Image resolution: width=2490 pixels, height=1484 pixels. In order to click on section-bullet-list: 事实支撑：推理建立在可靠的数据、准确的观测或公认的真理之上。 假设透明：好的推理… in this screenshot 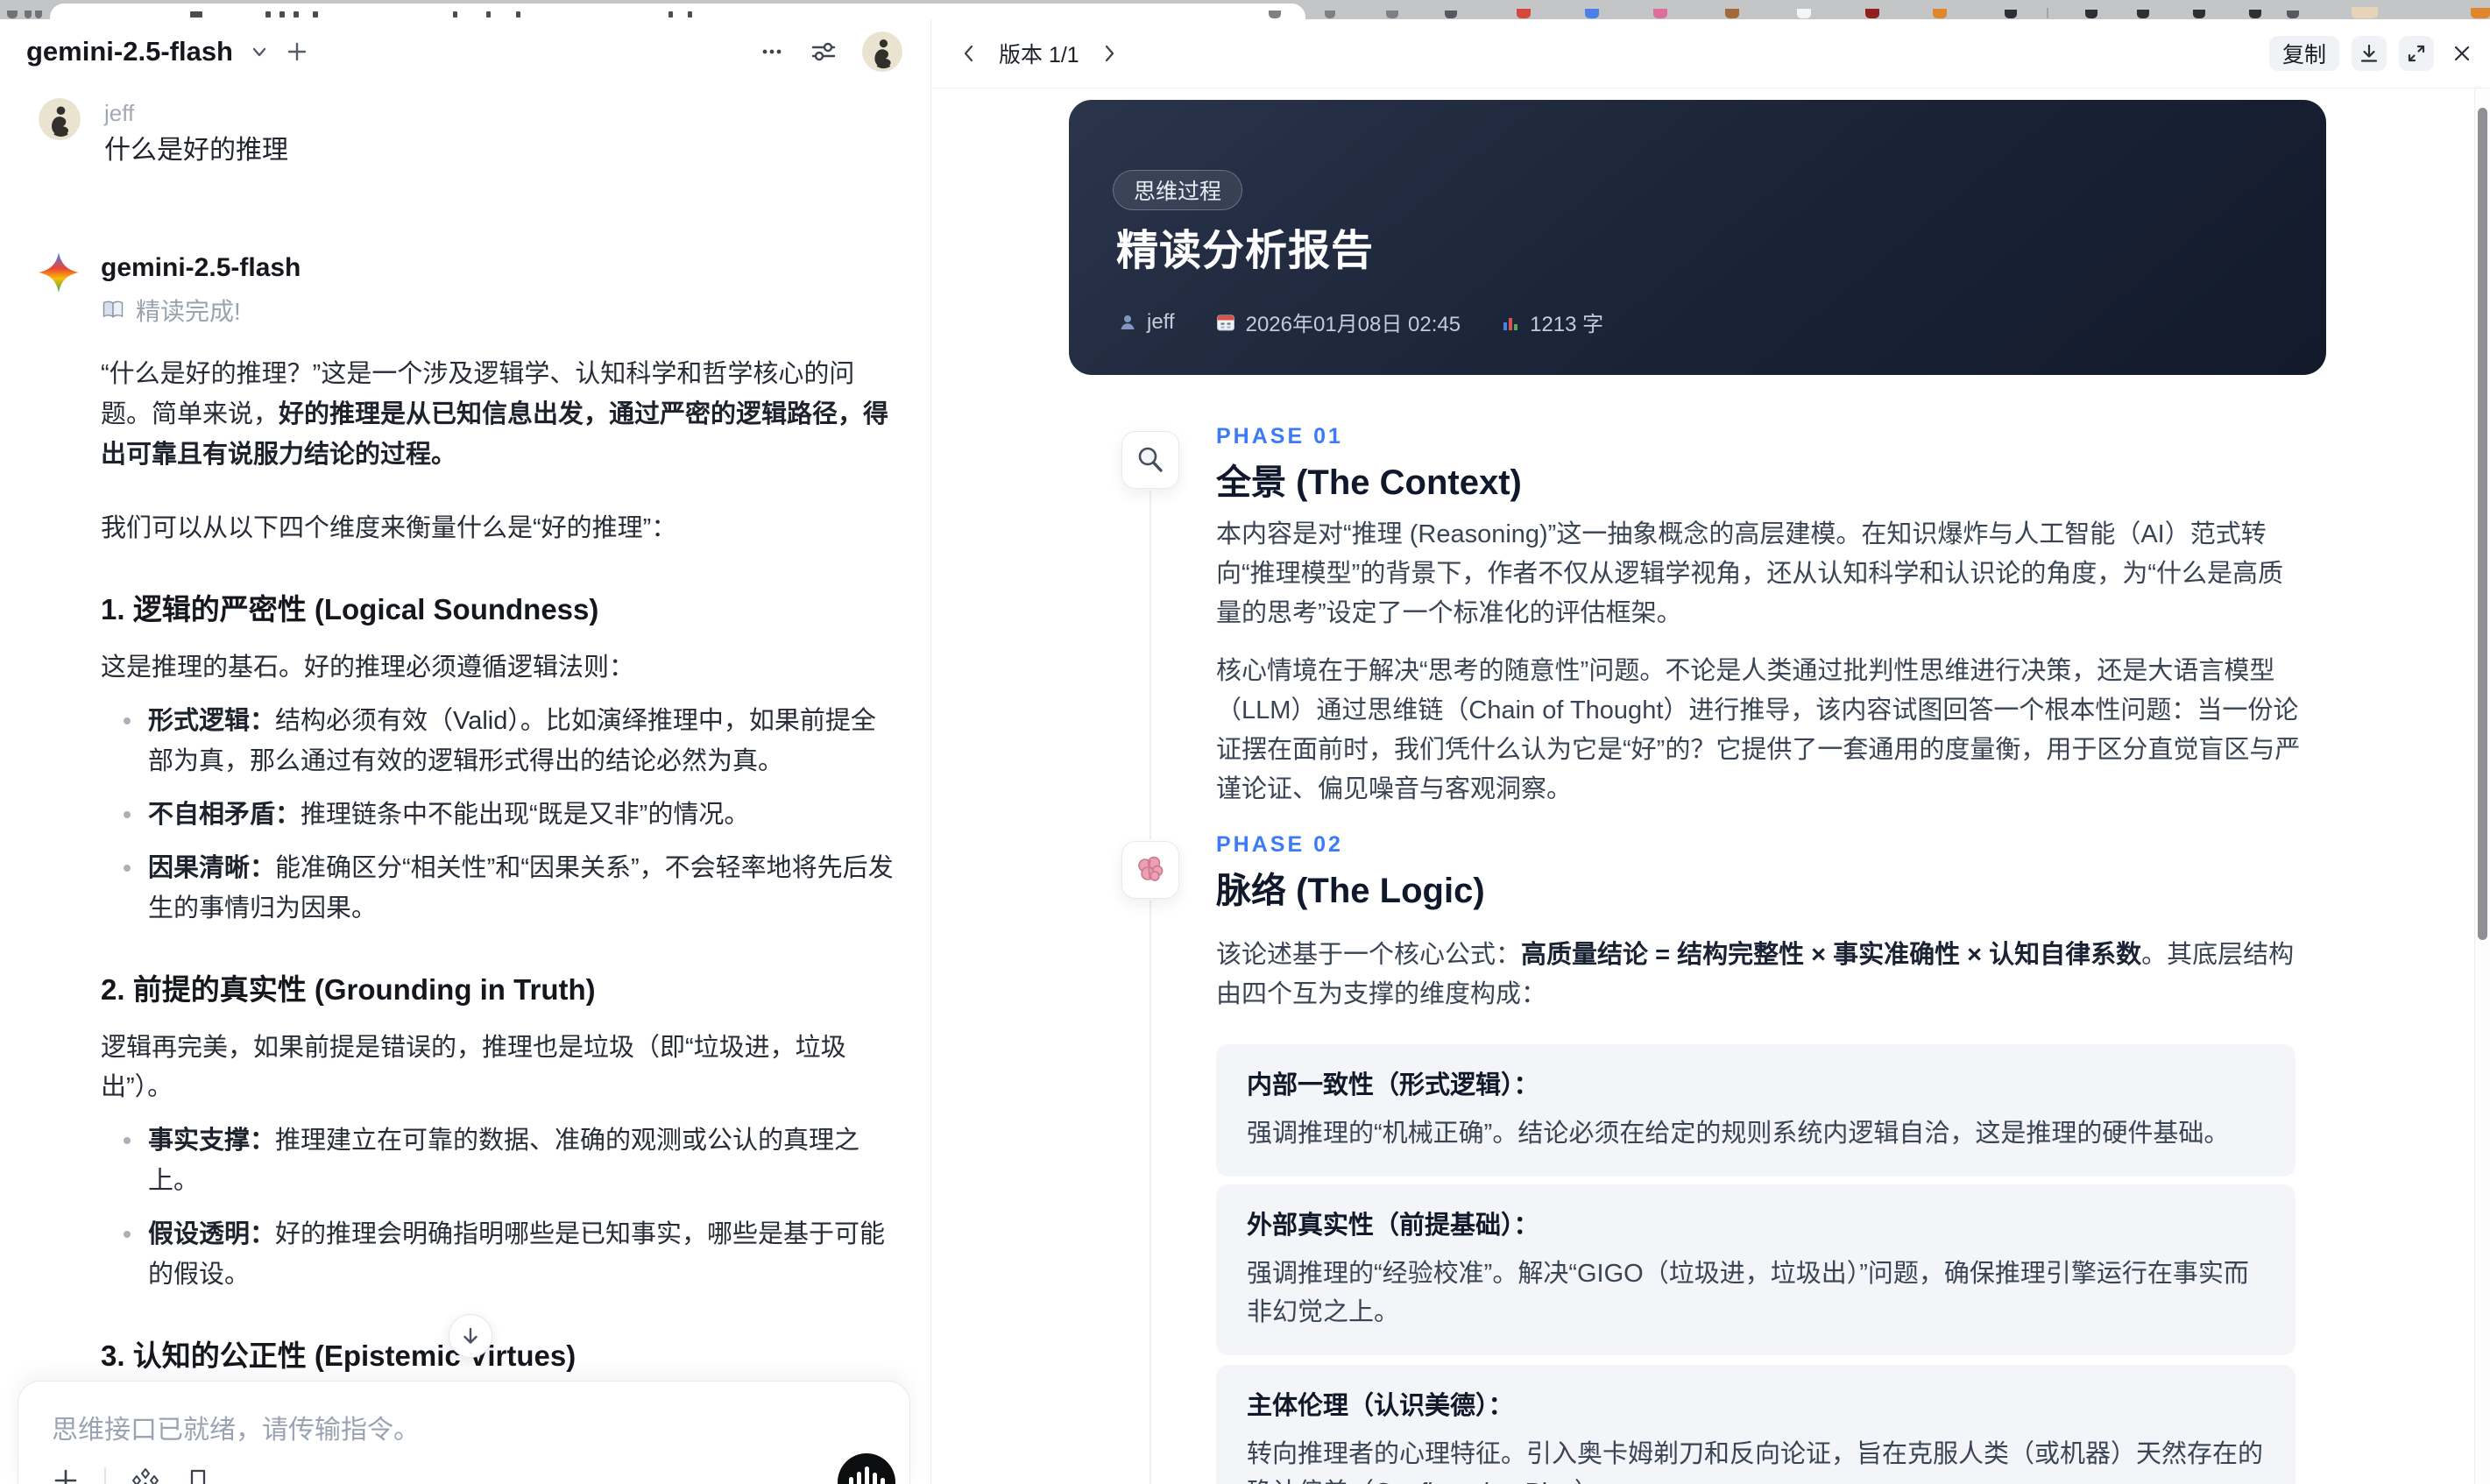, I will do `click(499, 1207)`.